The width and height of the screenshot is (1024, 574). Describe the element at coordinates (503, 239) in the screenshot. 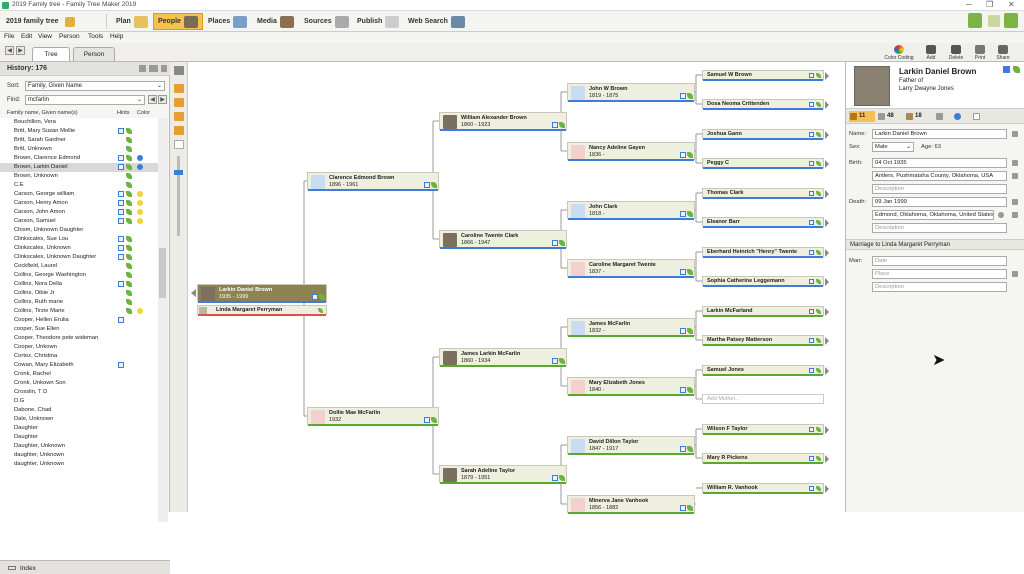

I see `person-card: Caroline Twente Clark 1866 - 1947` at that location.